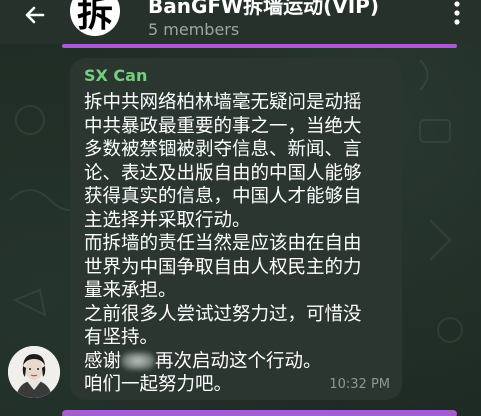  Describe the element at coordinates (223, 126) in the screenshot. I see `message-line: 中共暴政最重要的事之一，当绝大` at that location.